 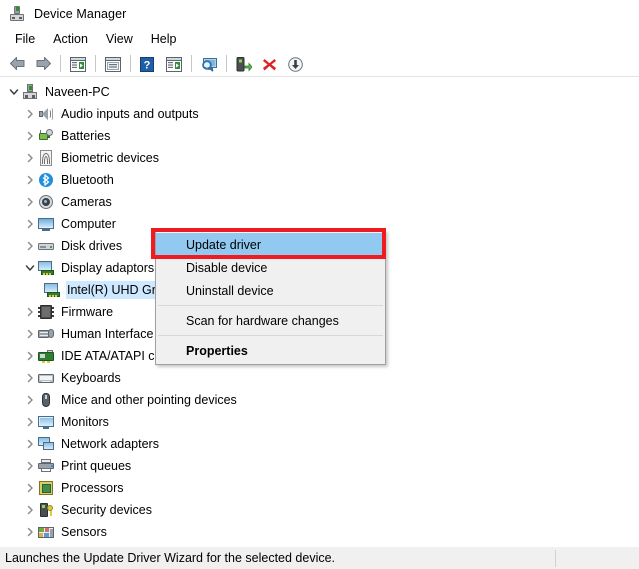 What do you see at coordinates (319, 488) in the screenshot?
I see `tree-item-processors: Processors` at bounding box center [319, 488].